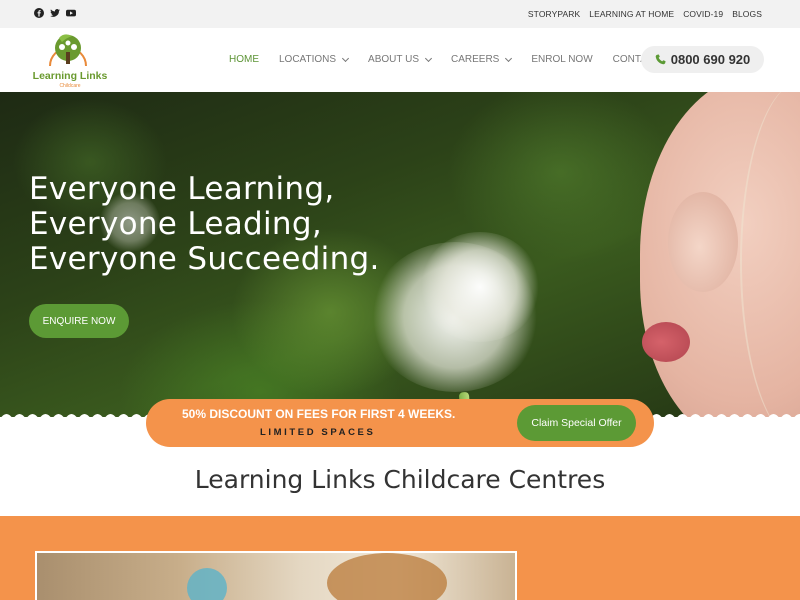  I want to click on nav-home-label: HOME, so click(244, 59).